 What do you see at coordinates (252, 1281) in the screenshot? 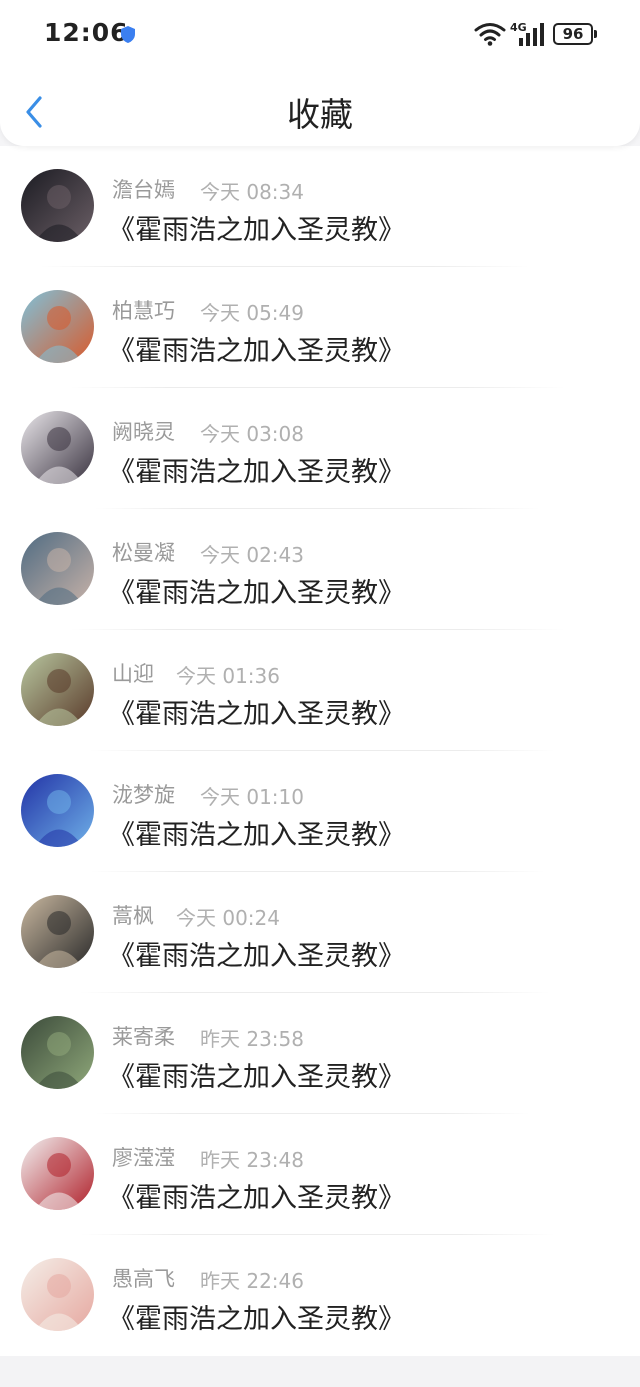
I see `timestamp: 昨天 22:46` at bounding box center [252, 1281].